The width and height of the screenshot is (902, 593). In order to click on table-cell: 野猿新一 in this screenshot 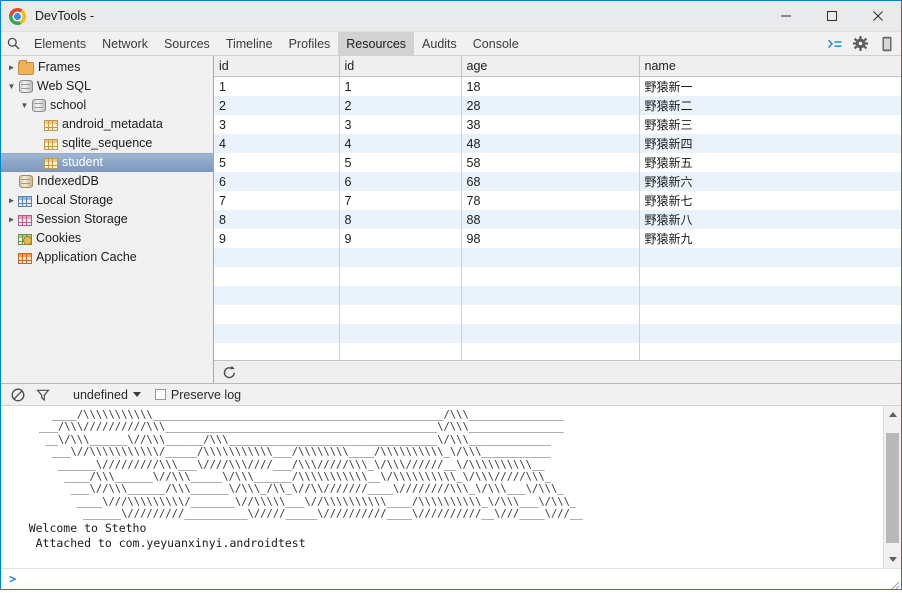, I will do `click(770, 86)`.